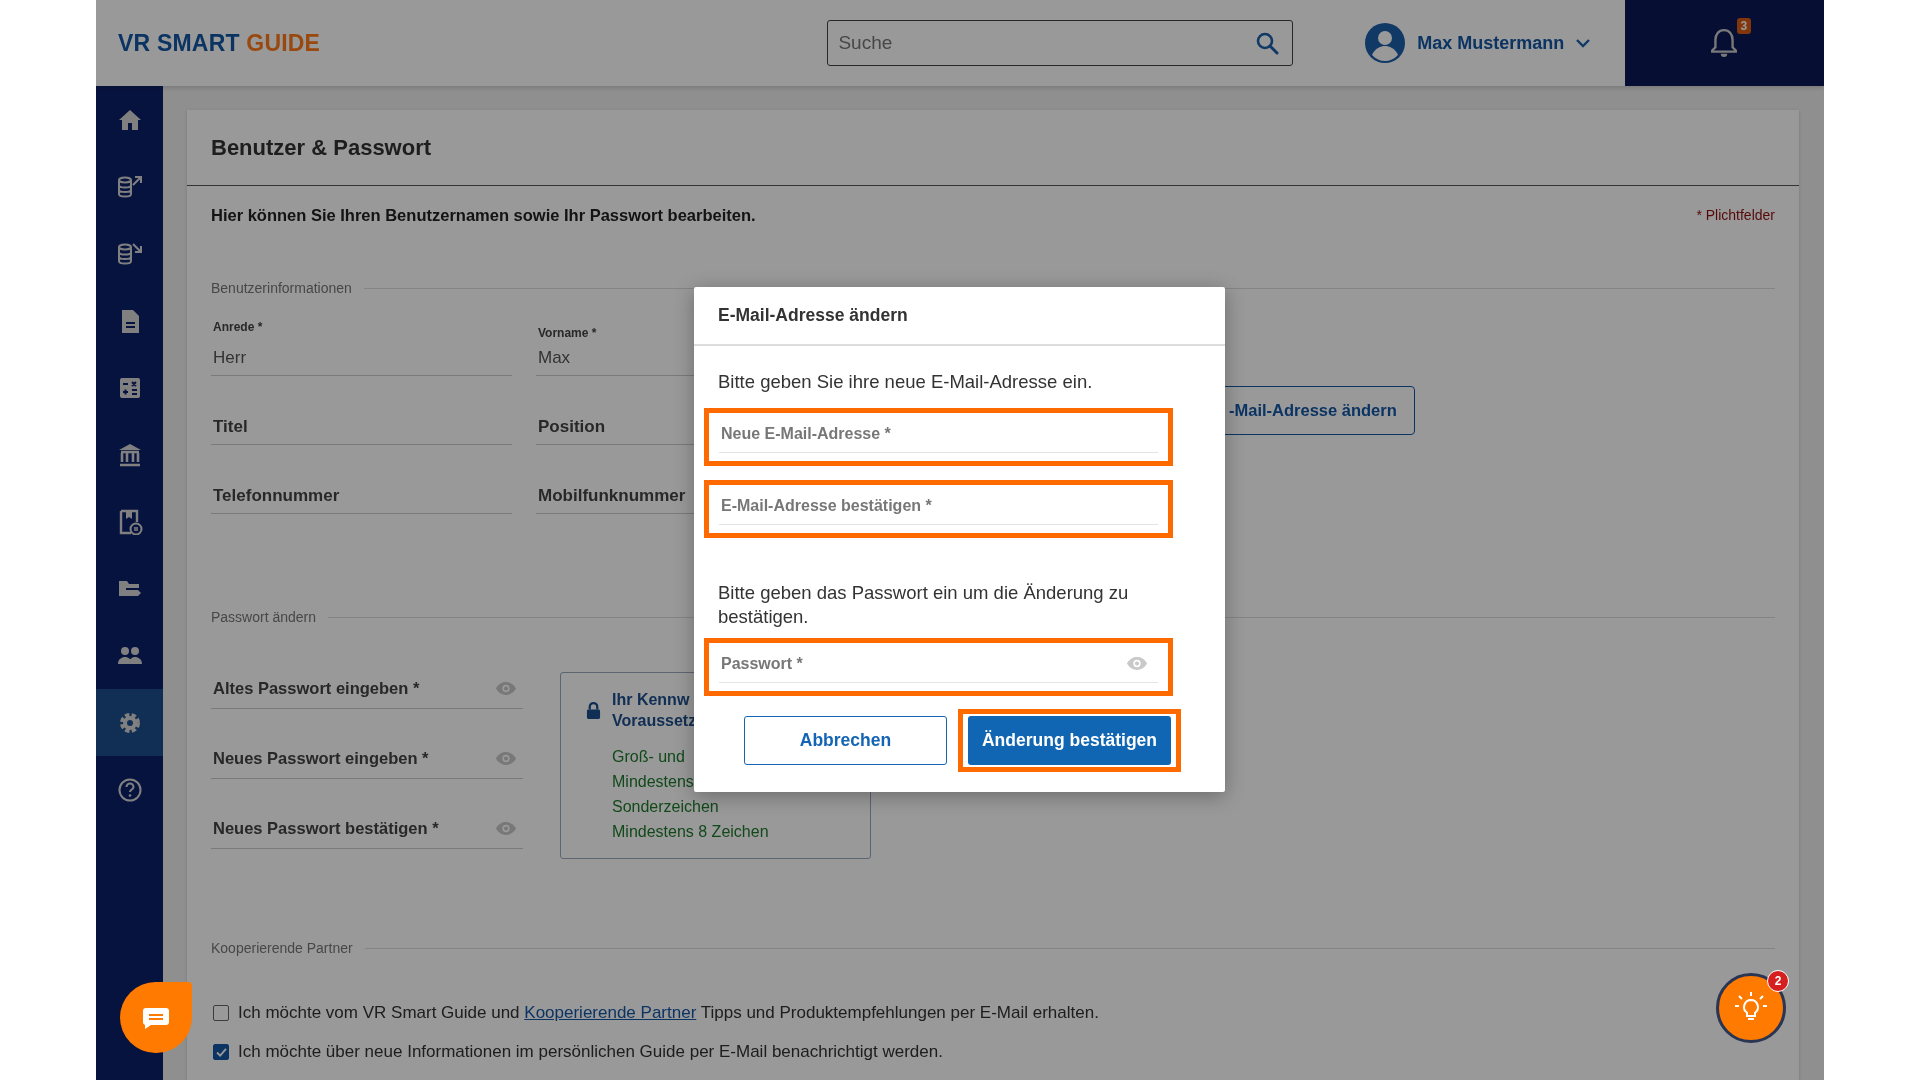 The width and height of the screenshot is (1920, 1080). I want to click on page-title: Benutzer & Passwort, so click(321, 147).